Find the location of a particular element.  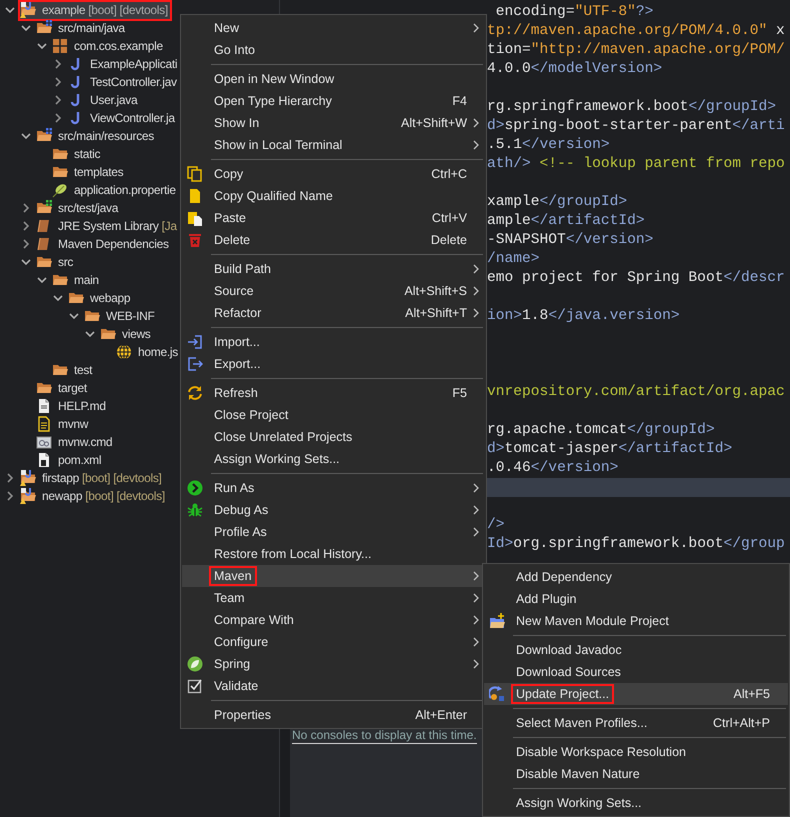

tree-item: HELP.md is located at coordinates (72, 406).